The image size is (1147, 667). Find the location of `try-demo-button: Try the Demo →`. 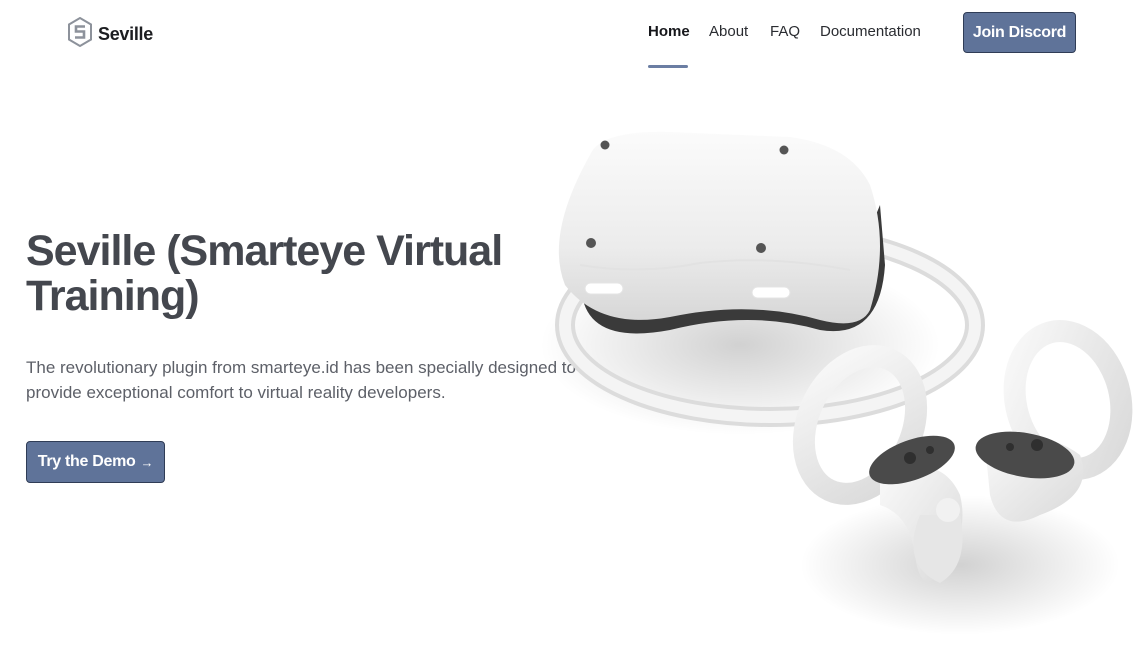

try-demo-button: Try the Demo → is located at coordinates (95, 462).